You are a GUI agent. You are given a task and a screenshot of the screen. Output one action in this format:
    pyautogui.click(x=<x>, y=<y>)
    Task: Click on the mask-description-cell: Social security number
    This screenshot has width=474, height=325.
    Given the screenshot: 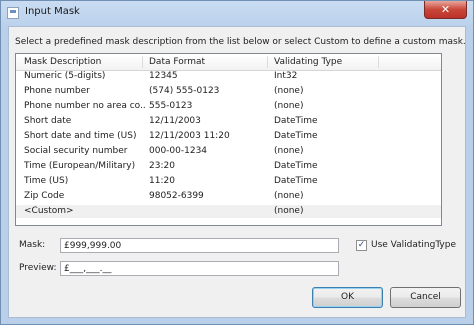 What is the action you would take?
    pyautogui.click(x=76, y=151)
    